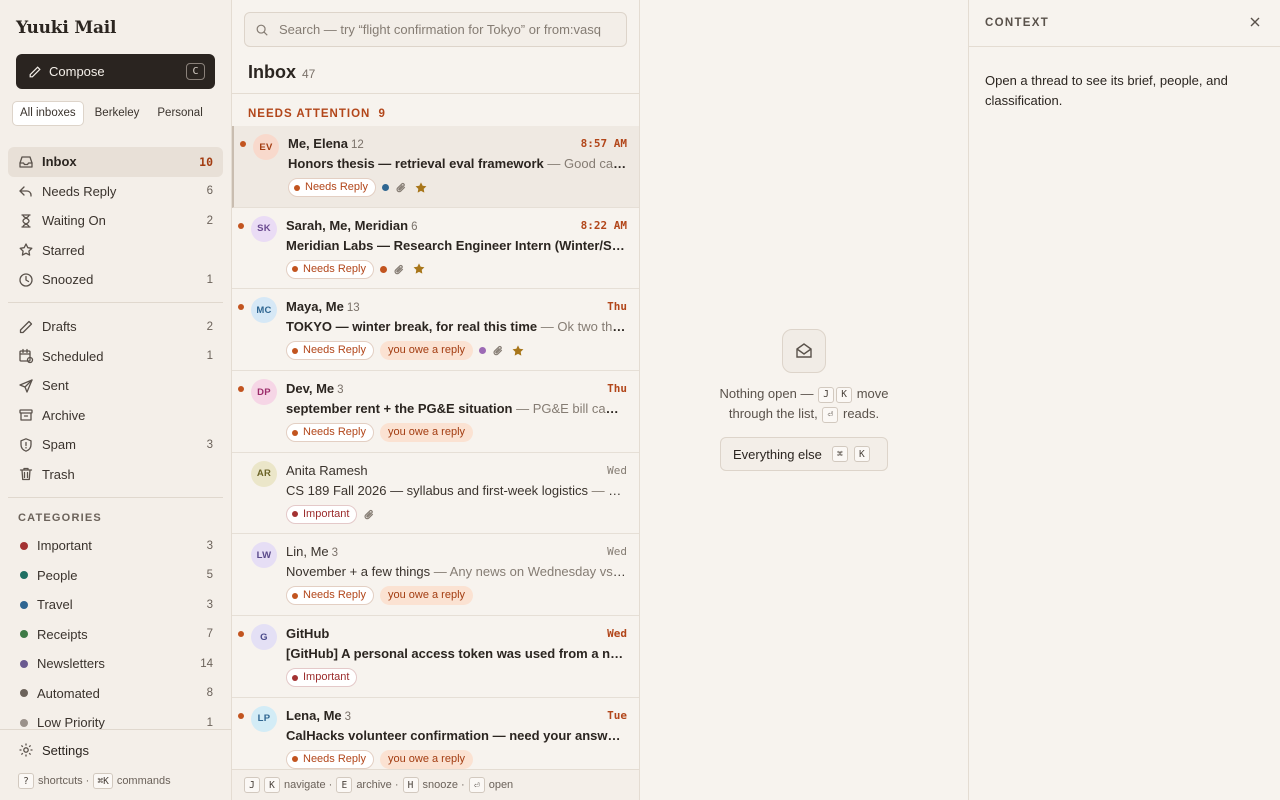 This screenshot has width=1280, height=800. What do you see at coordinates (1255, 22) in the screenshot?
I see `close-icon` at bounding box center [1255, 22].